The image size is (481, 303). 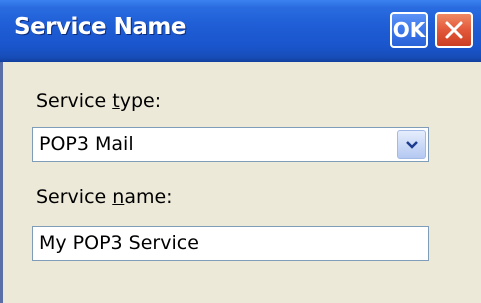 What do you see at coordinates (409, 30) in the screenshot?
I see `ok-button: OK` at bounding box center [409, 30].